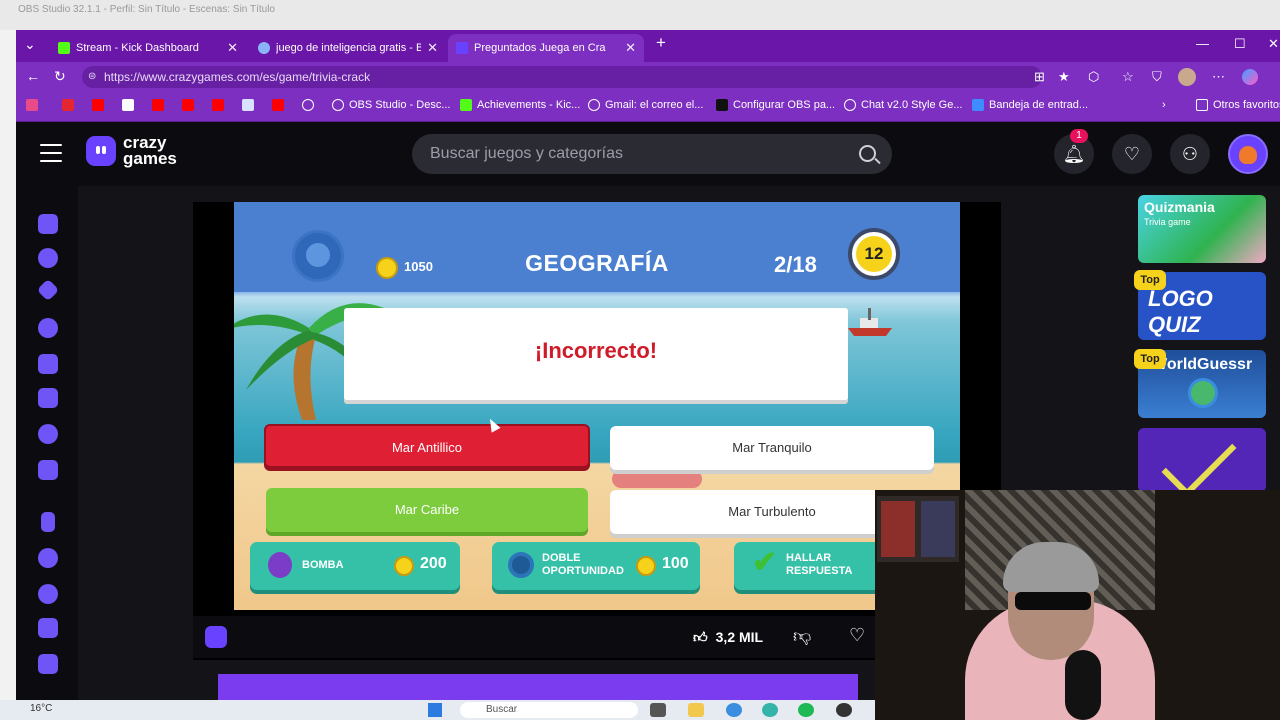  I want to click on checkmark-icon: ✔, so click(765, 562).